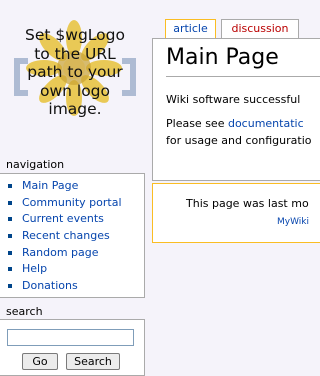  I want to click on sidebar-item-label: Donations, so click(50, 285).